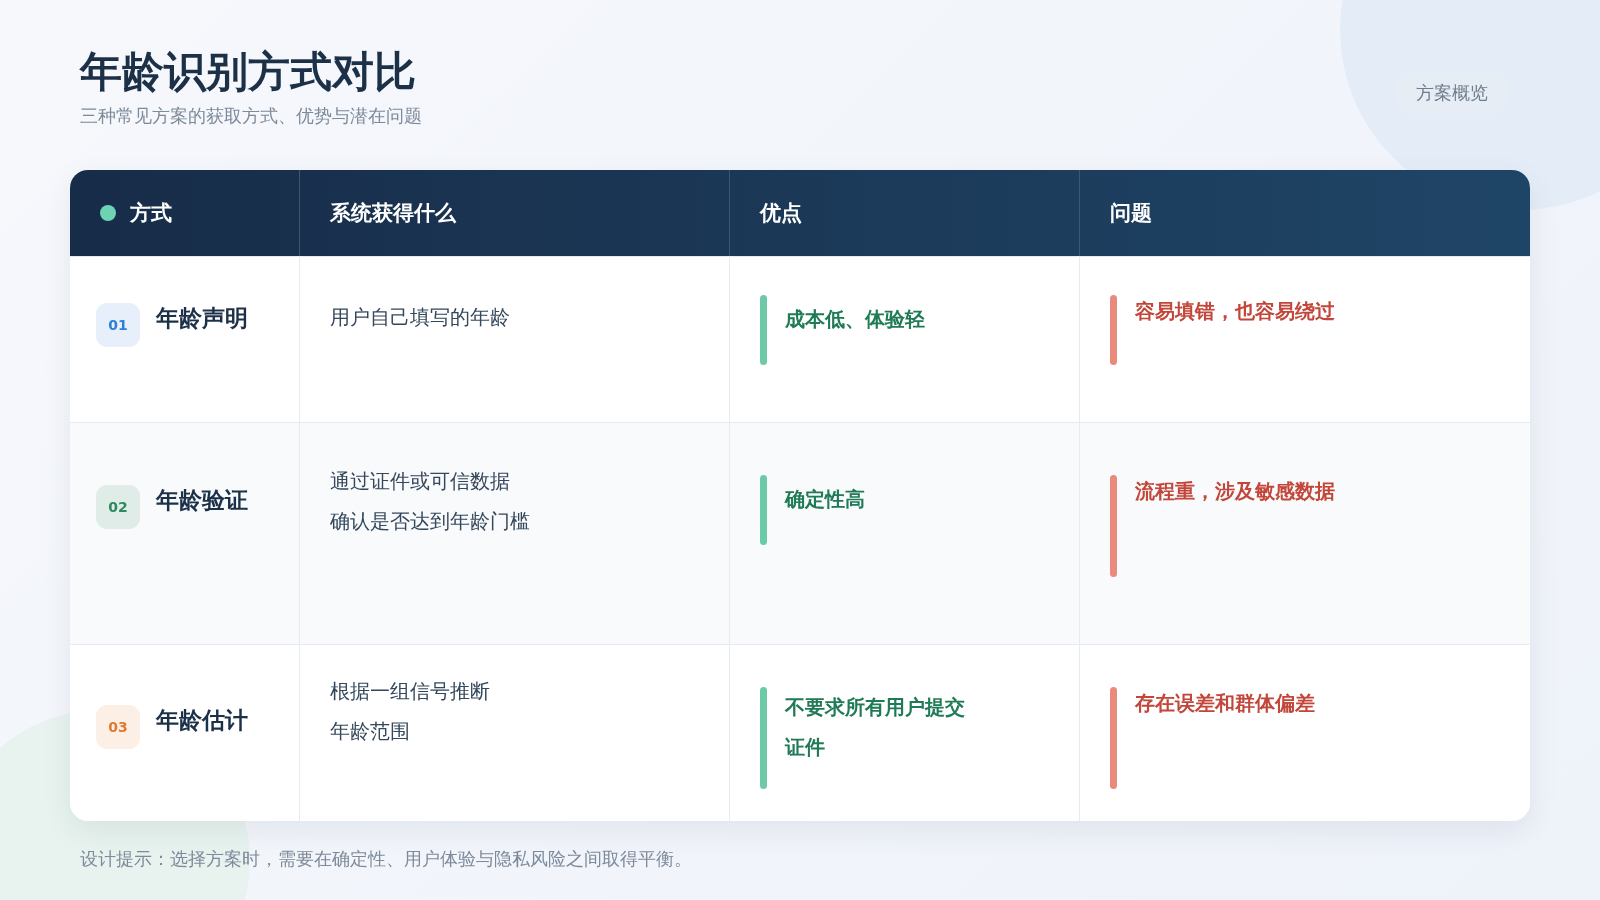  Describe the element at coordinates (251, 116) in the screenshot. I see `page-subtitle: 三种常见方案的获取方式、优势与潜在问题` at that location.